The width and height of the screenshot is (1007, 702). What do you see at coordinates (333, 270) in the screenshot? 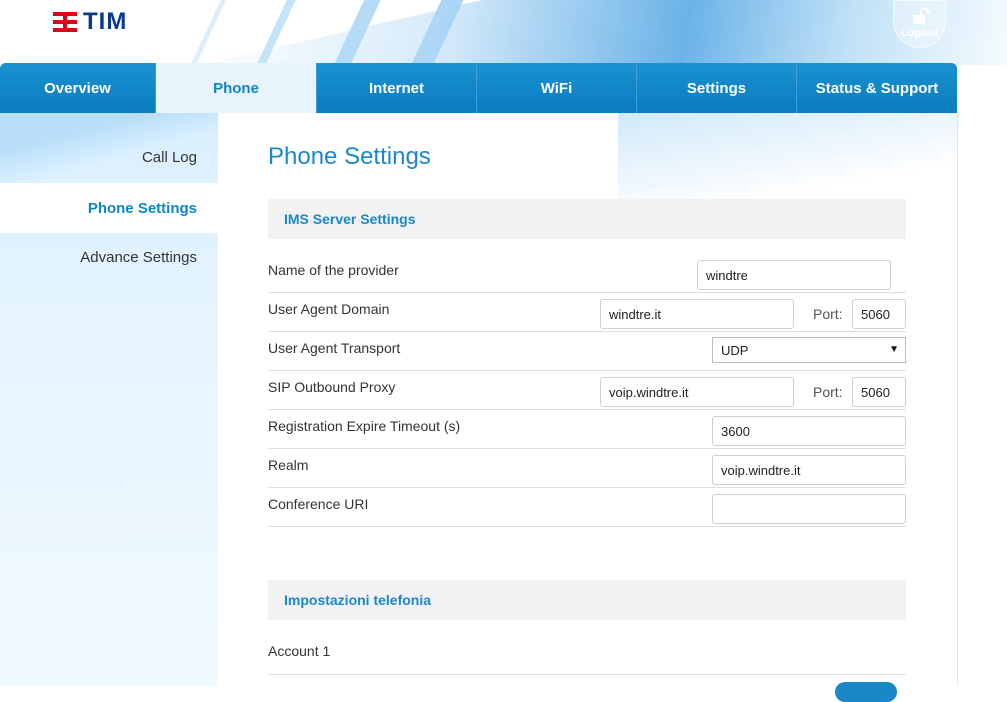
I see `provider-label: Name of the provider` at bounding box center [333, 270].